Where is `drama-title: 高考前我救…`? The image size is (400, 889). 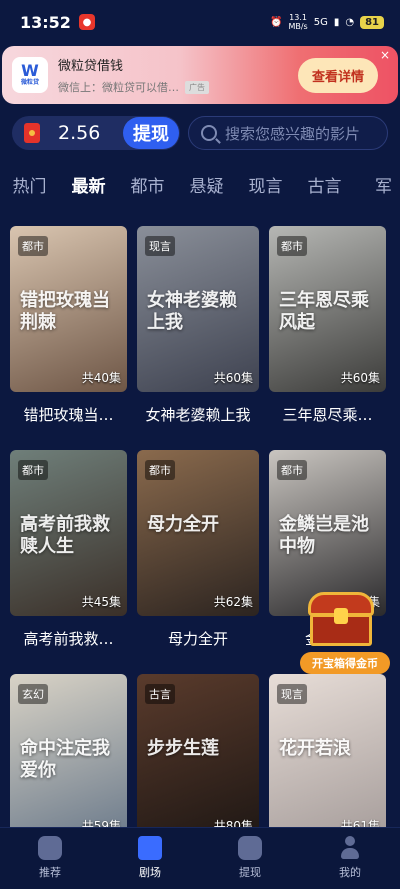 drama-title: 高考前我救… is located at coordinates (68, 651).